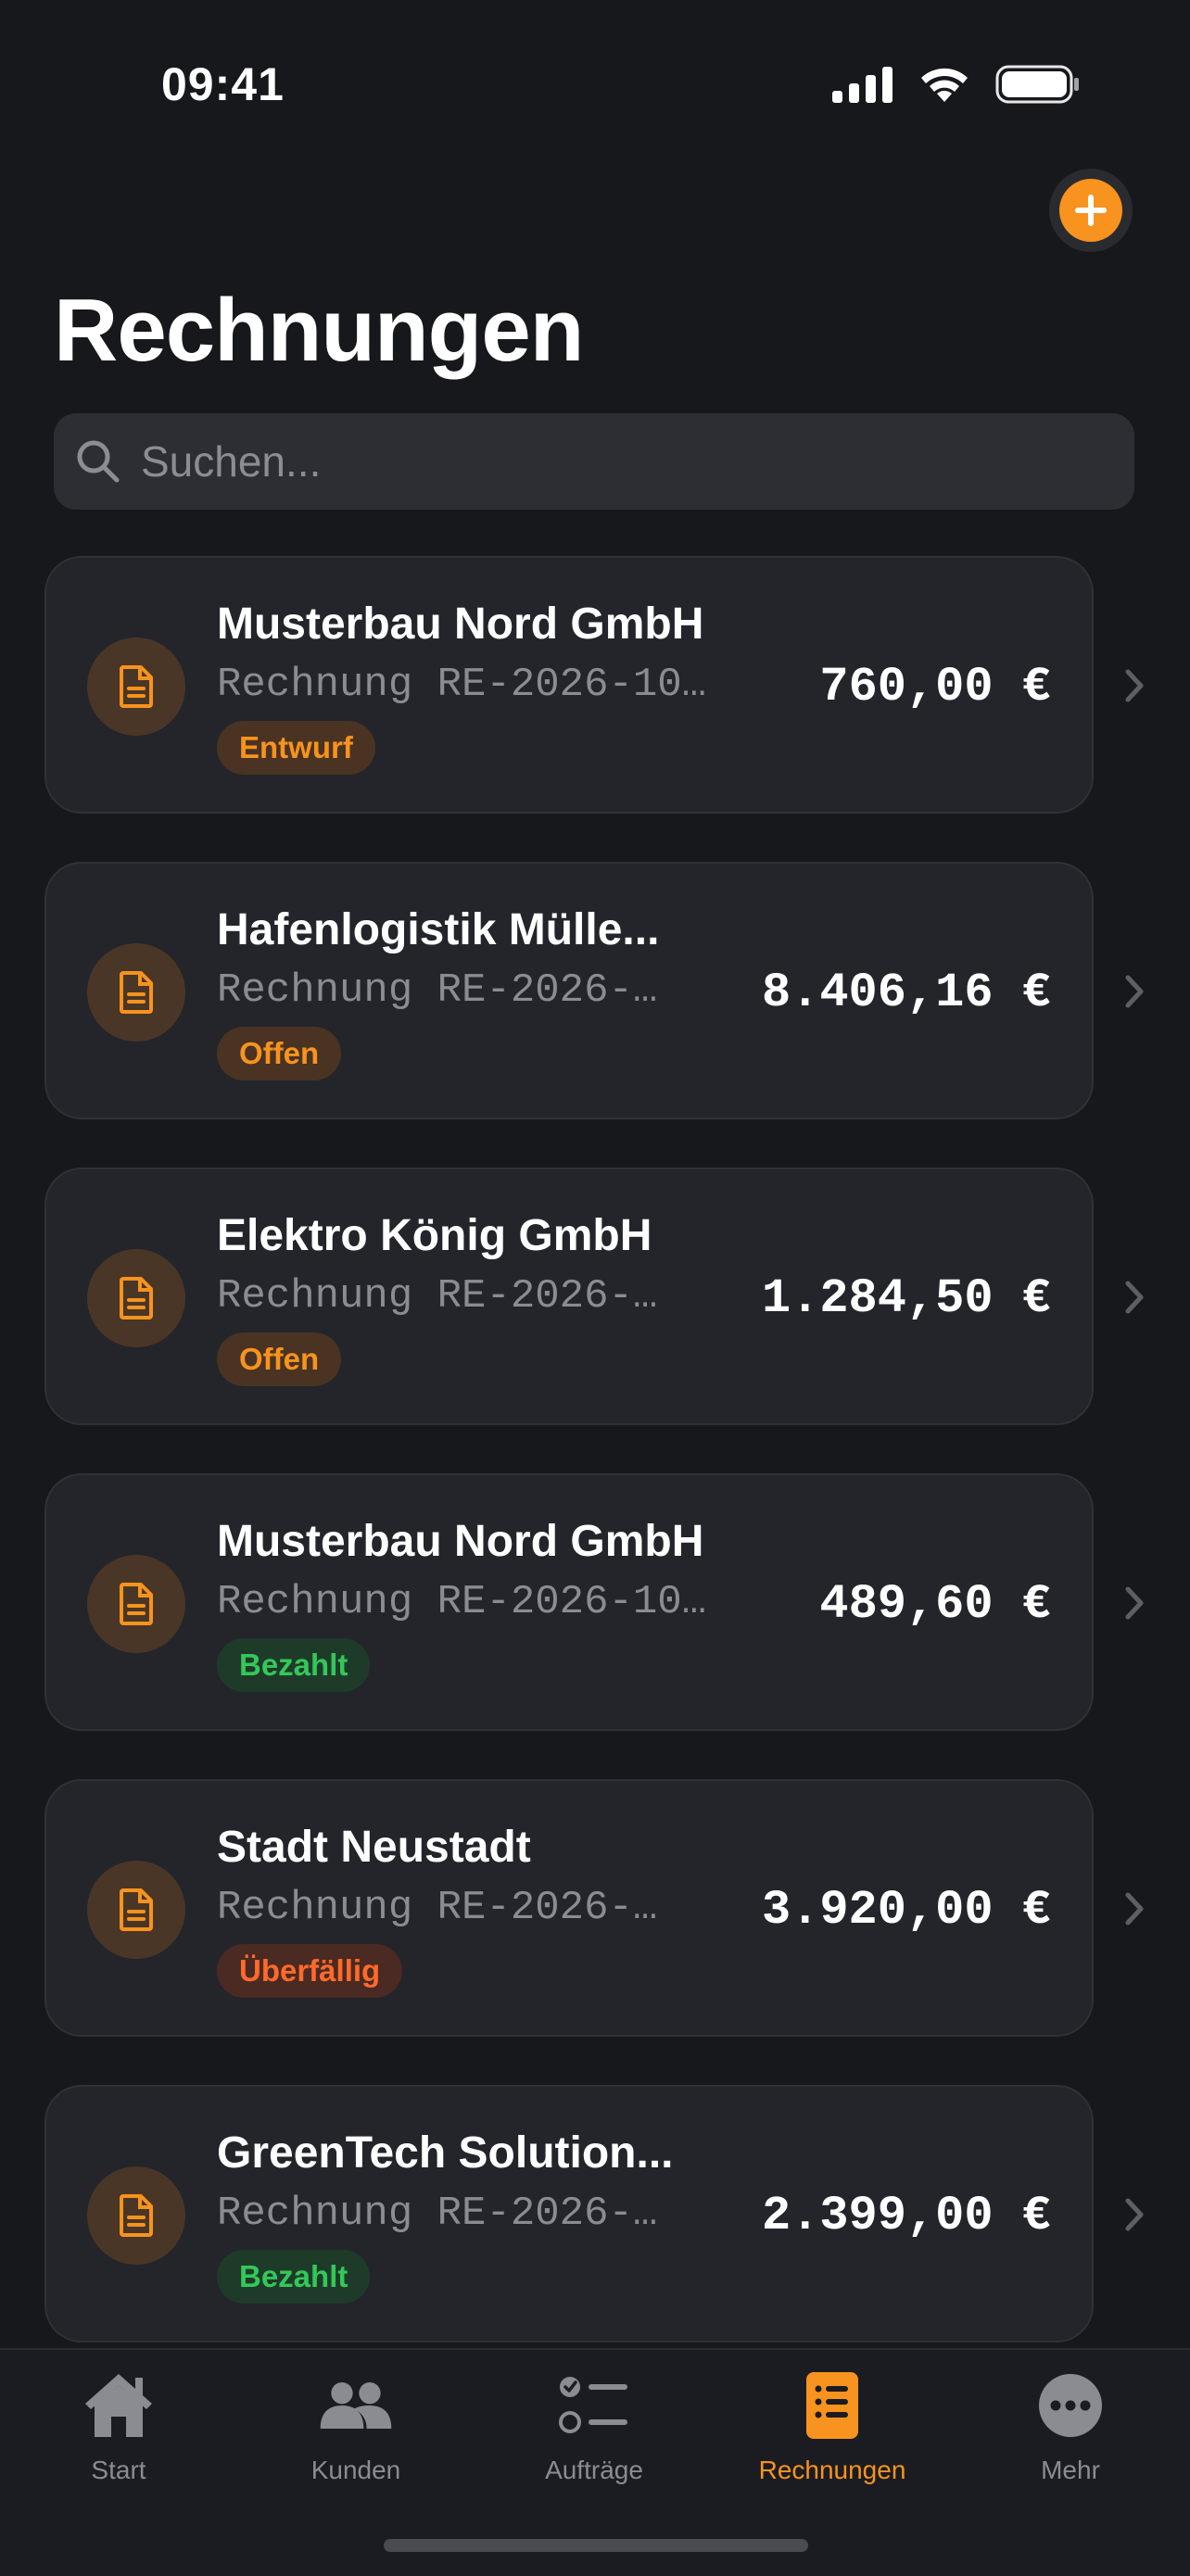 This screenshot has height=2576, width=1190. What do you see at coordinates (355, 2470) in the screenshot?
I see `tab-label: Kunden` at bounding box center [355, 2470].